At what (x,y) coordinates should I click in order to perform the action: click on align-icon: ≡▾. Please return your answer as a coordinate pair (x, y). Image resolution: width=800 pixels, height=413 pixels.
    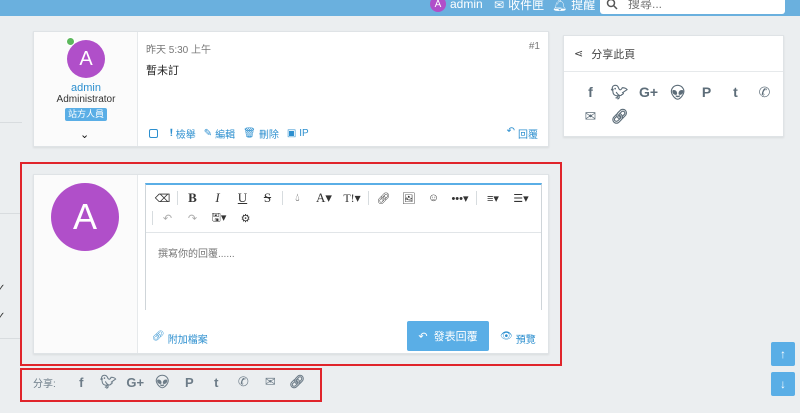
    Looking at the image, I should click on (493, 198).